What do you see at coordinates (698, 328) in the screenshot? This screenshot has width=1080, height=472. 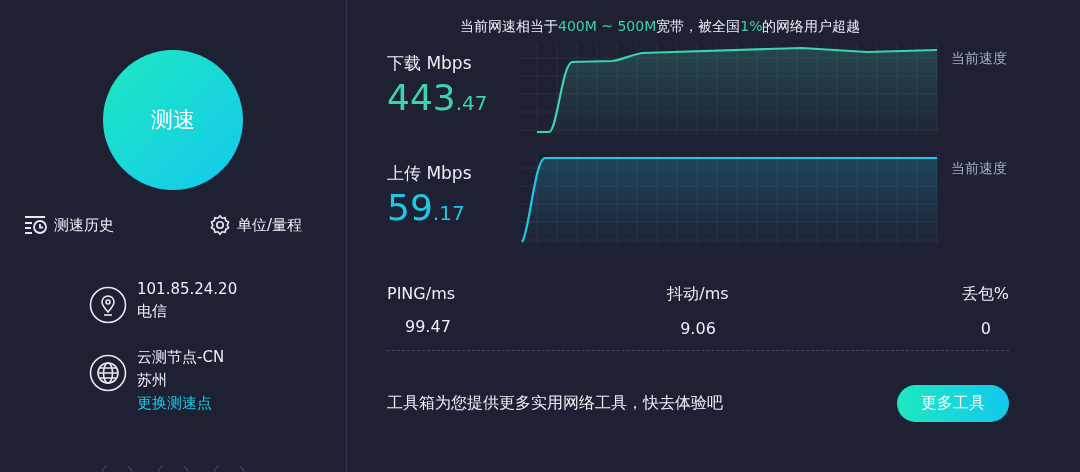 I see `stat-value: 9.06` at bounding box center [698, 328].